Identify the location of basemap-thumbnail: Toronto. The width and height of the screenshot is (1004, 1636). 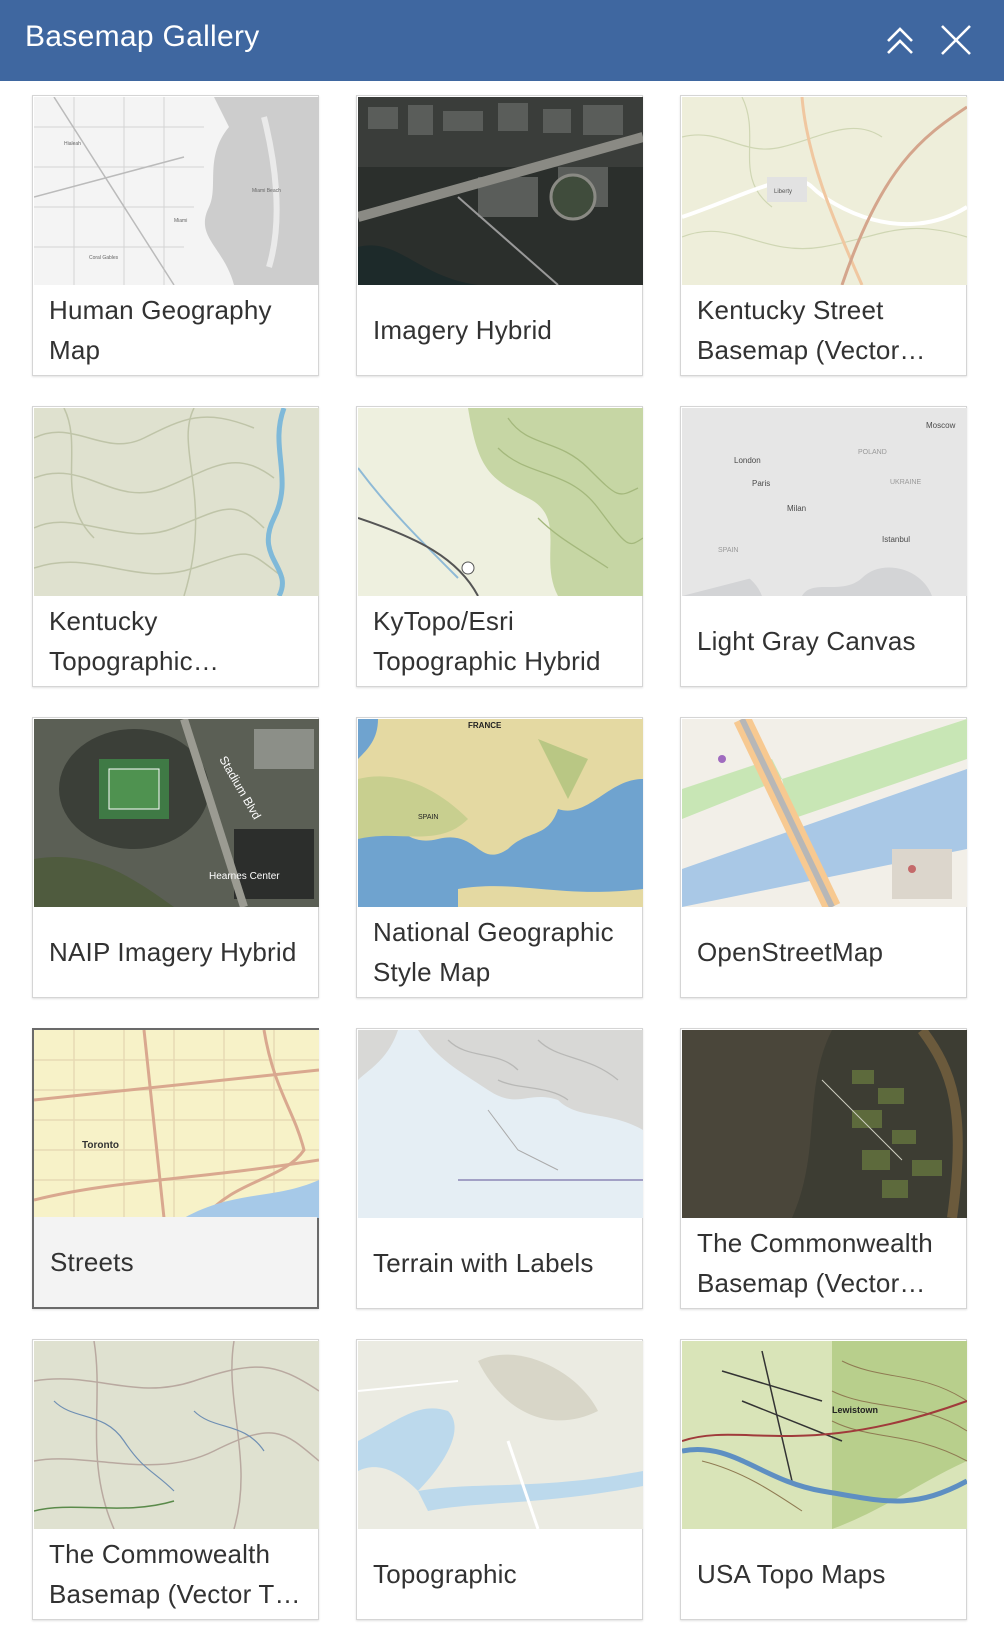
(176, 1124).